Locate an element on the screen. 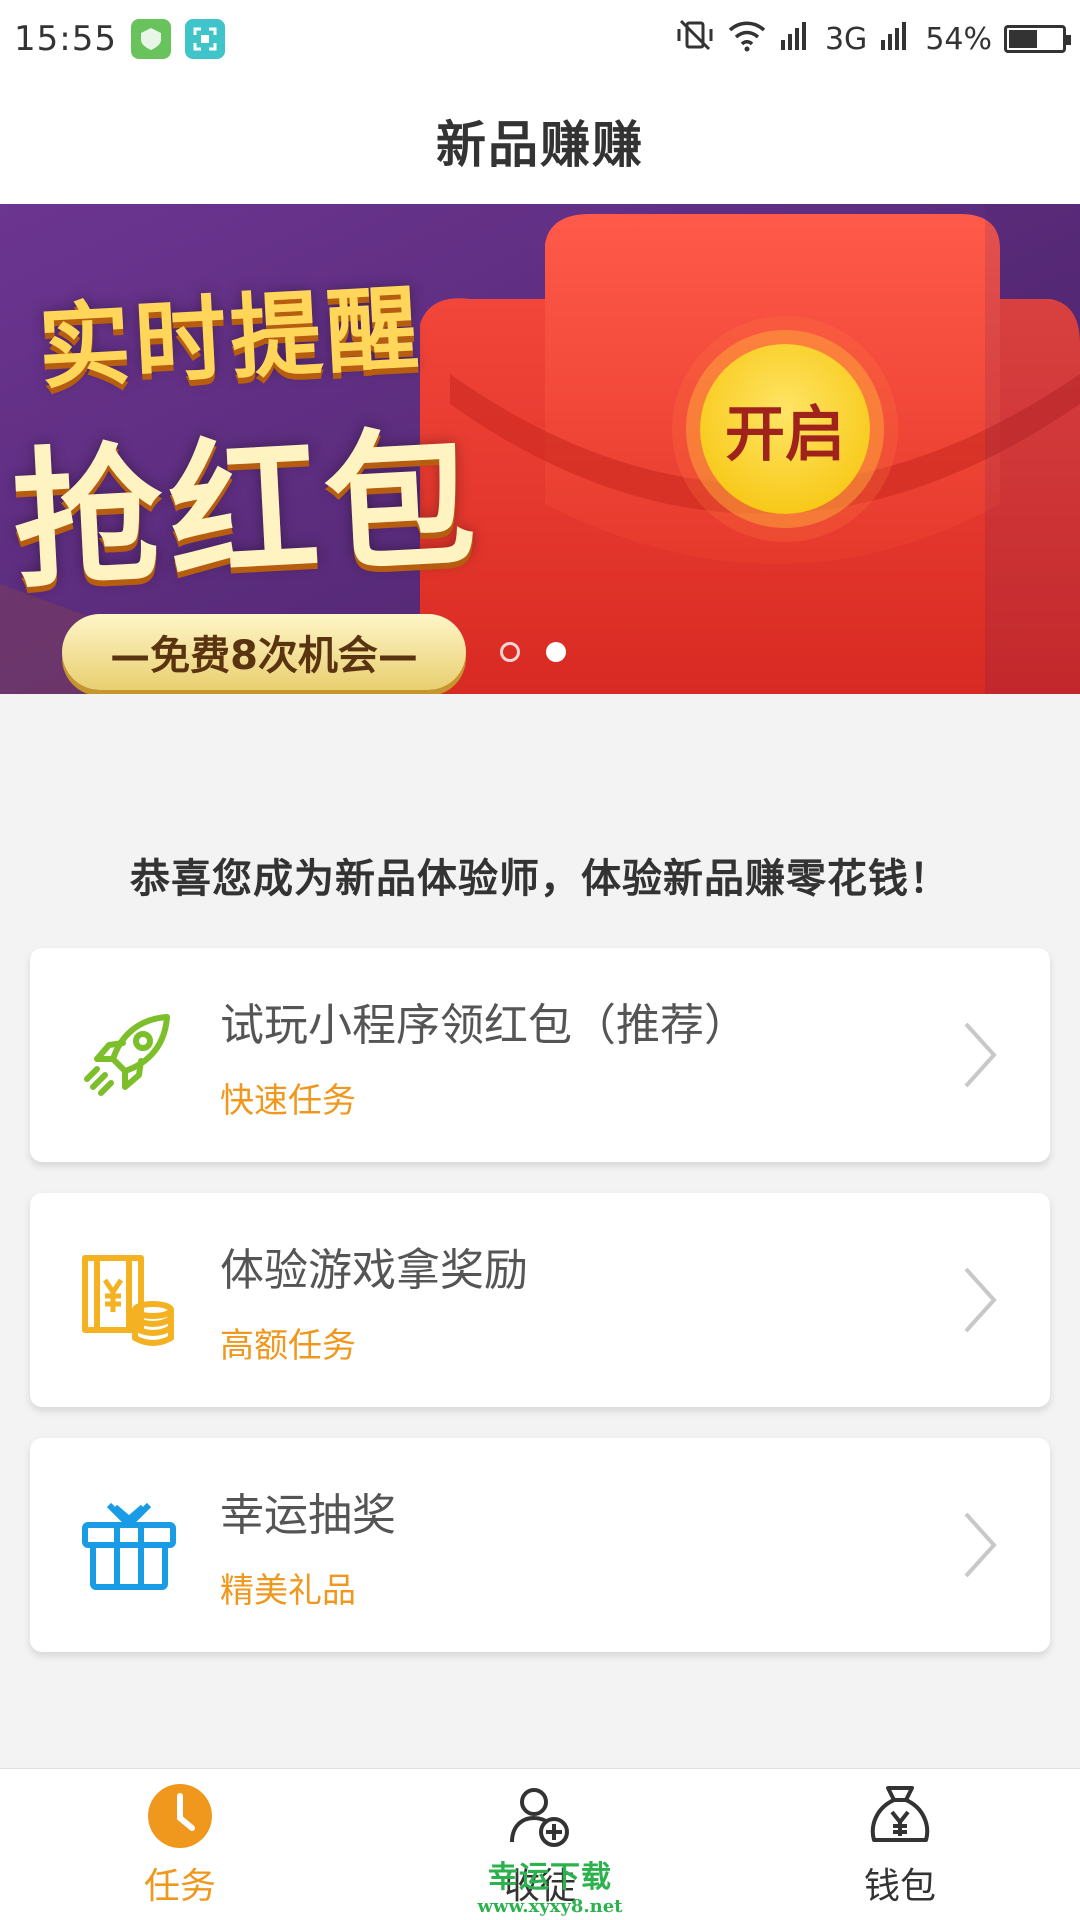 The width and height of the screenshot is (1080, 1920). banner-headline-2: 抢红包 is located at coordinates (246, 511).